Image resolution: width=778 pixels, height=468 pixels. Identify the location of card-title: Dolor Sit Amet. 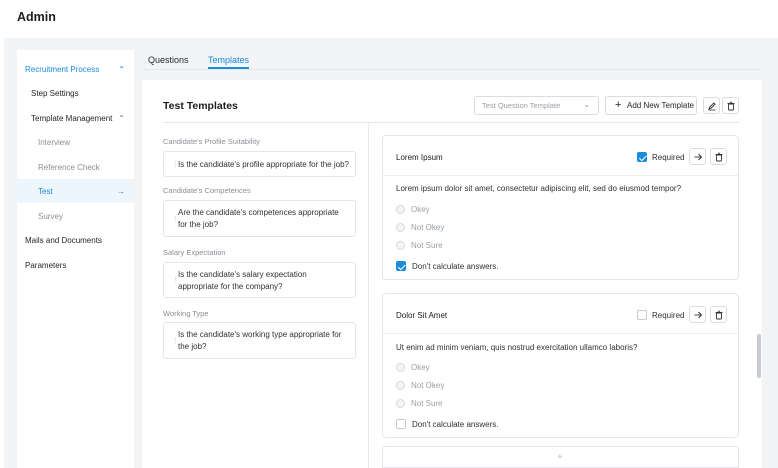
(422, 315).